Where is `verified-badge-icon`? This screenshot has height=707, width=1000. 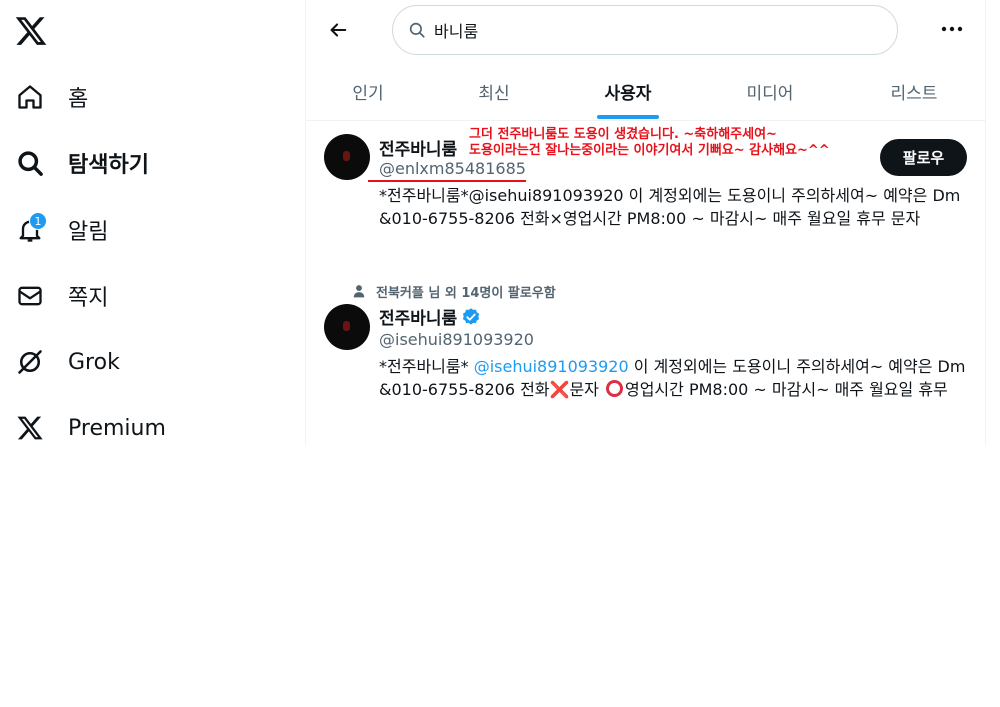
verified-badge-icon is located at coordinates (471, 316).